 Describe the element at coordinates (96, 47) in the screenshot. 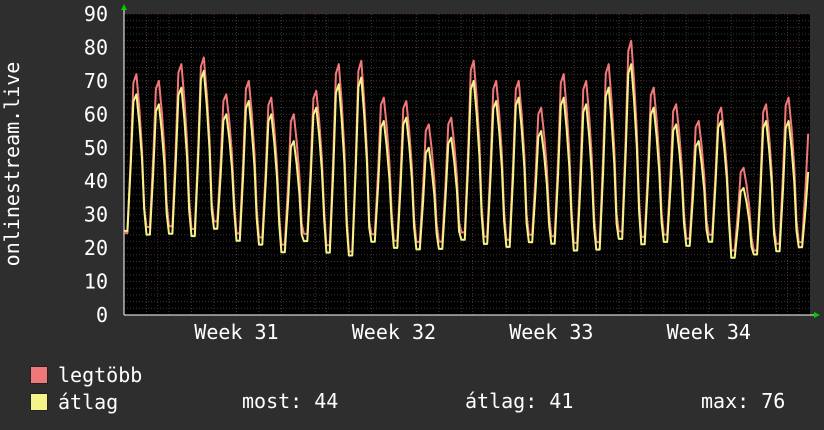

I see `y-tick-label: 80` at that location.